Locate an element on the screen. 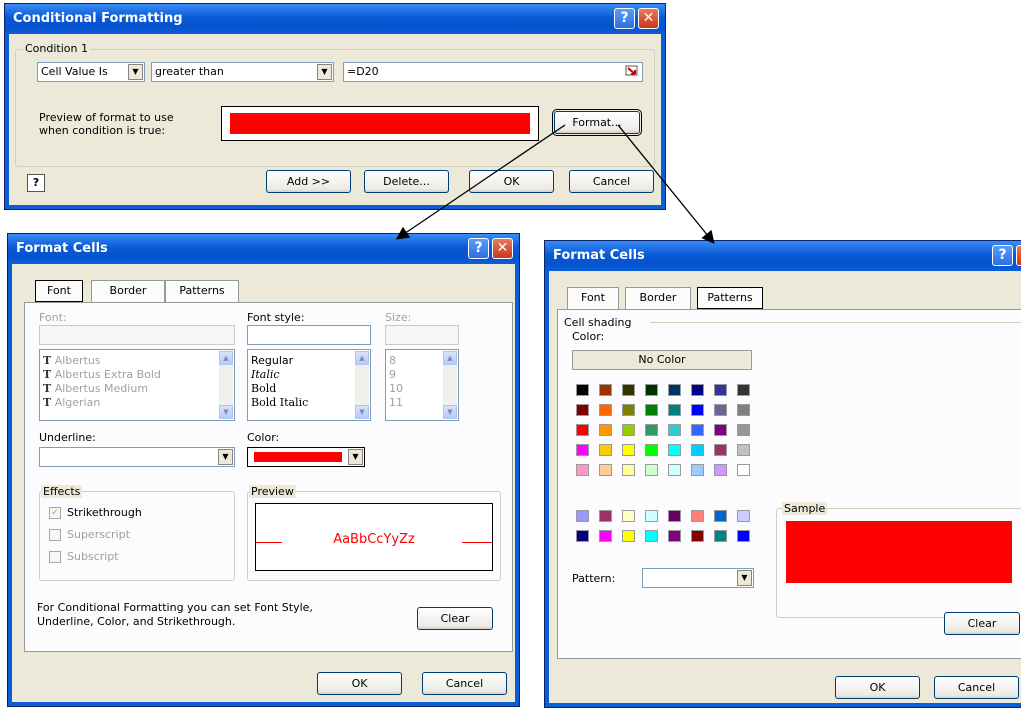 The image size is (1021, 711). connector-arrows is located at coordinates (555, 184).